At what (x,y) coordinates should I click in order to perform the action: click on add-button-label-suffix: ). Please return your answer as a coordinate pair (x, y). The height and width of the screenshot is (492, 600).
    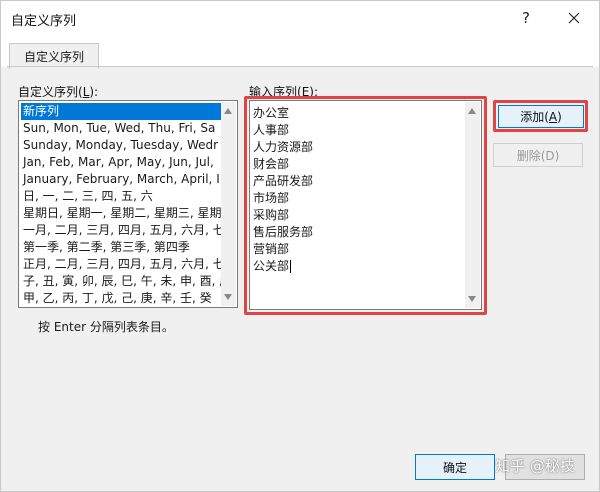
    Looking at the image, I should click on (559, 116).